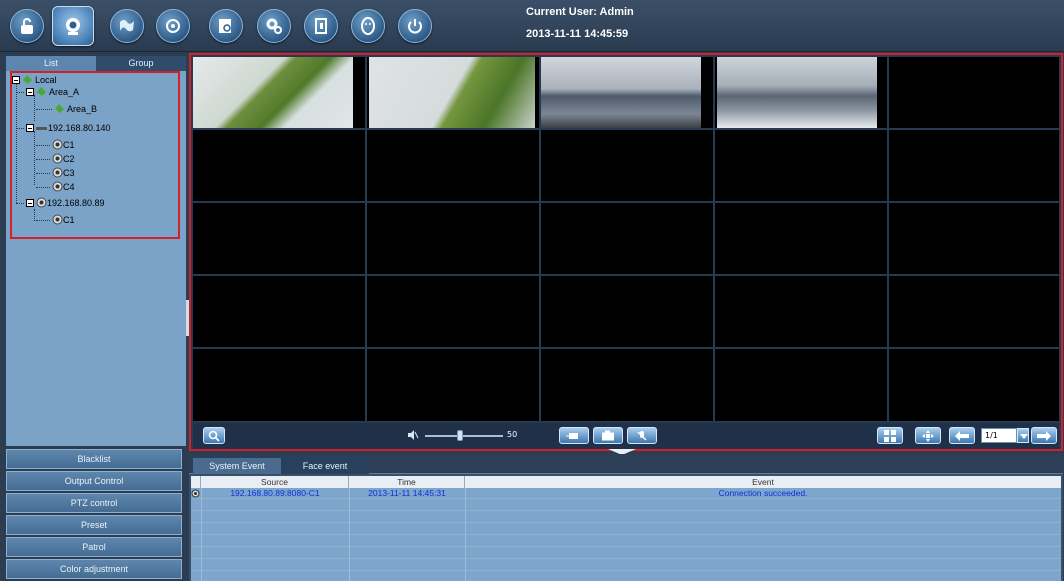 The height and width of the screenshot is (581, 1064). I want to click on record-video-icon, so click(572, 435).